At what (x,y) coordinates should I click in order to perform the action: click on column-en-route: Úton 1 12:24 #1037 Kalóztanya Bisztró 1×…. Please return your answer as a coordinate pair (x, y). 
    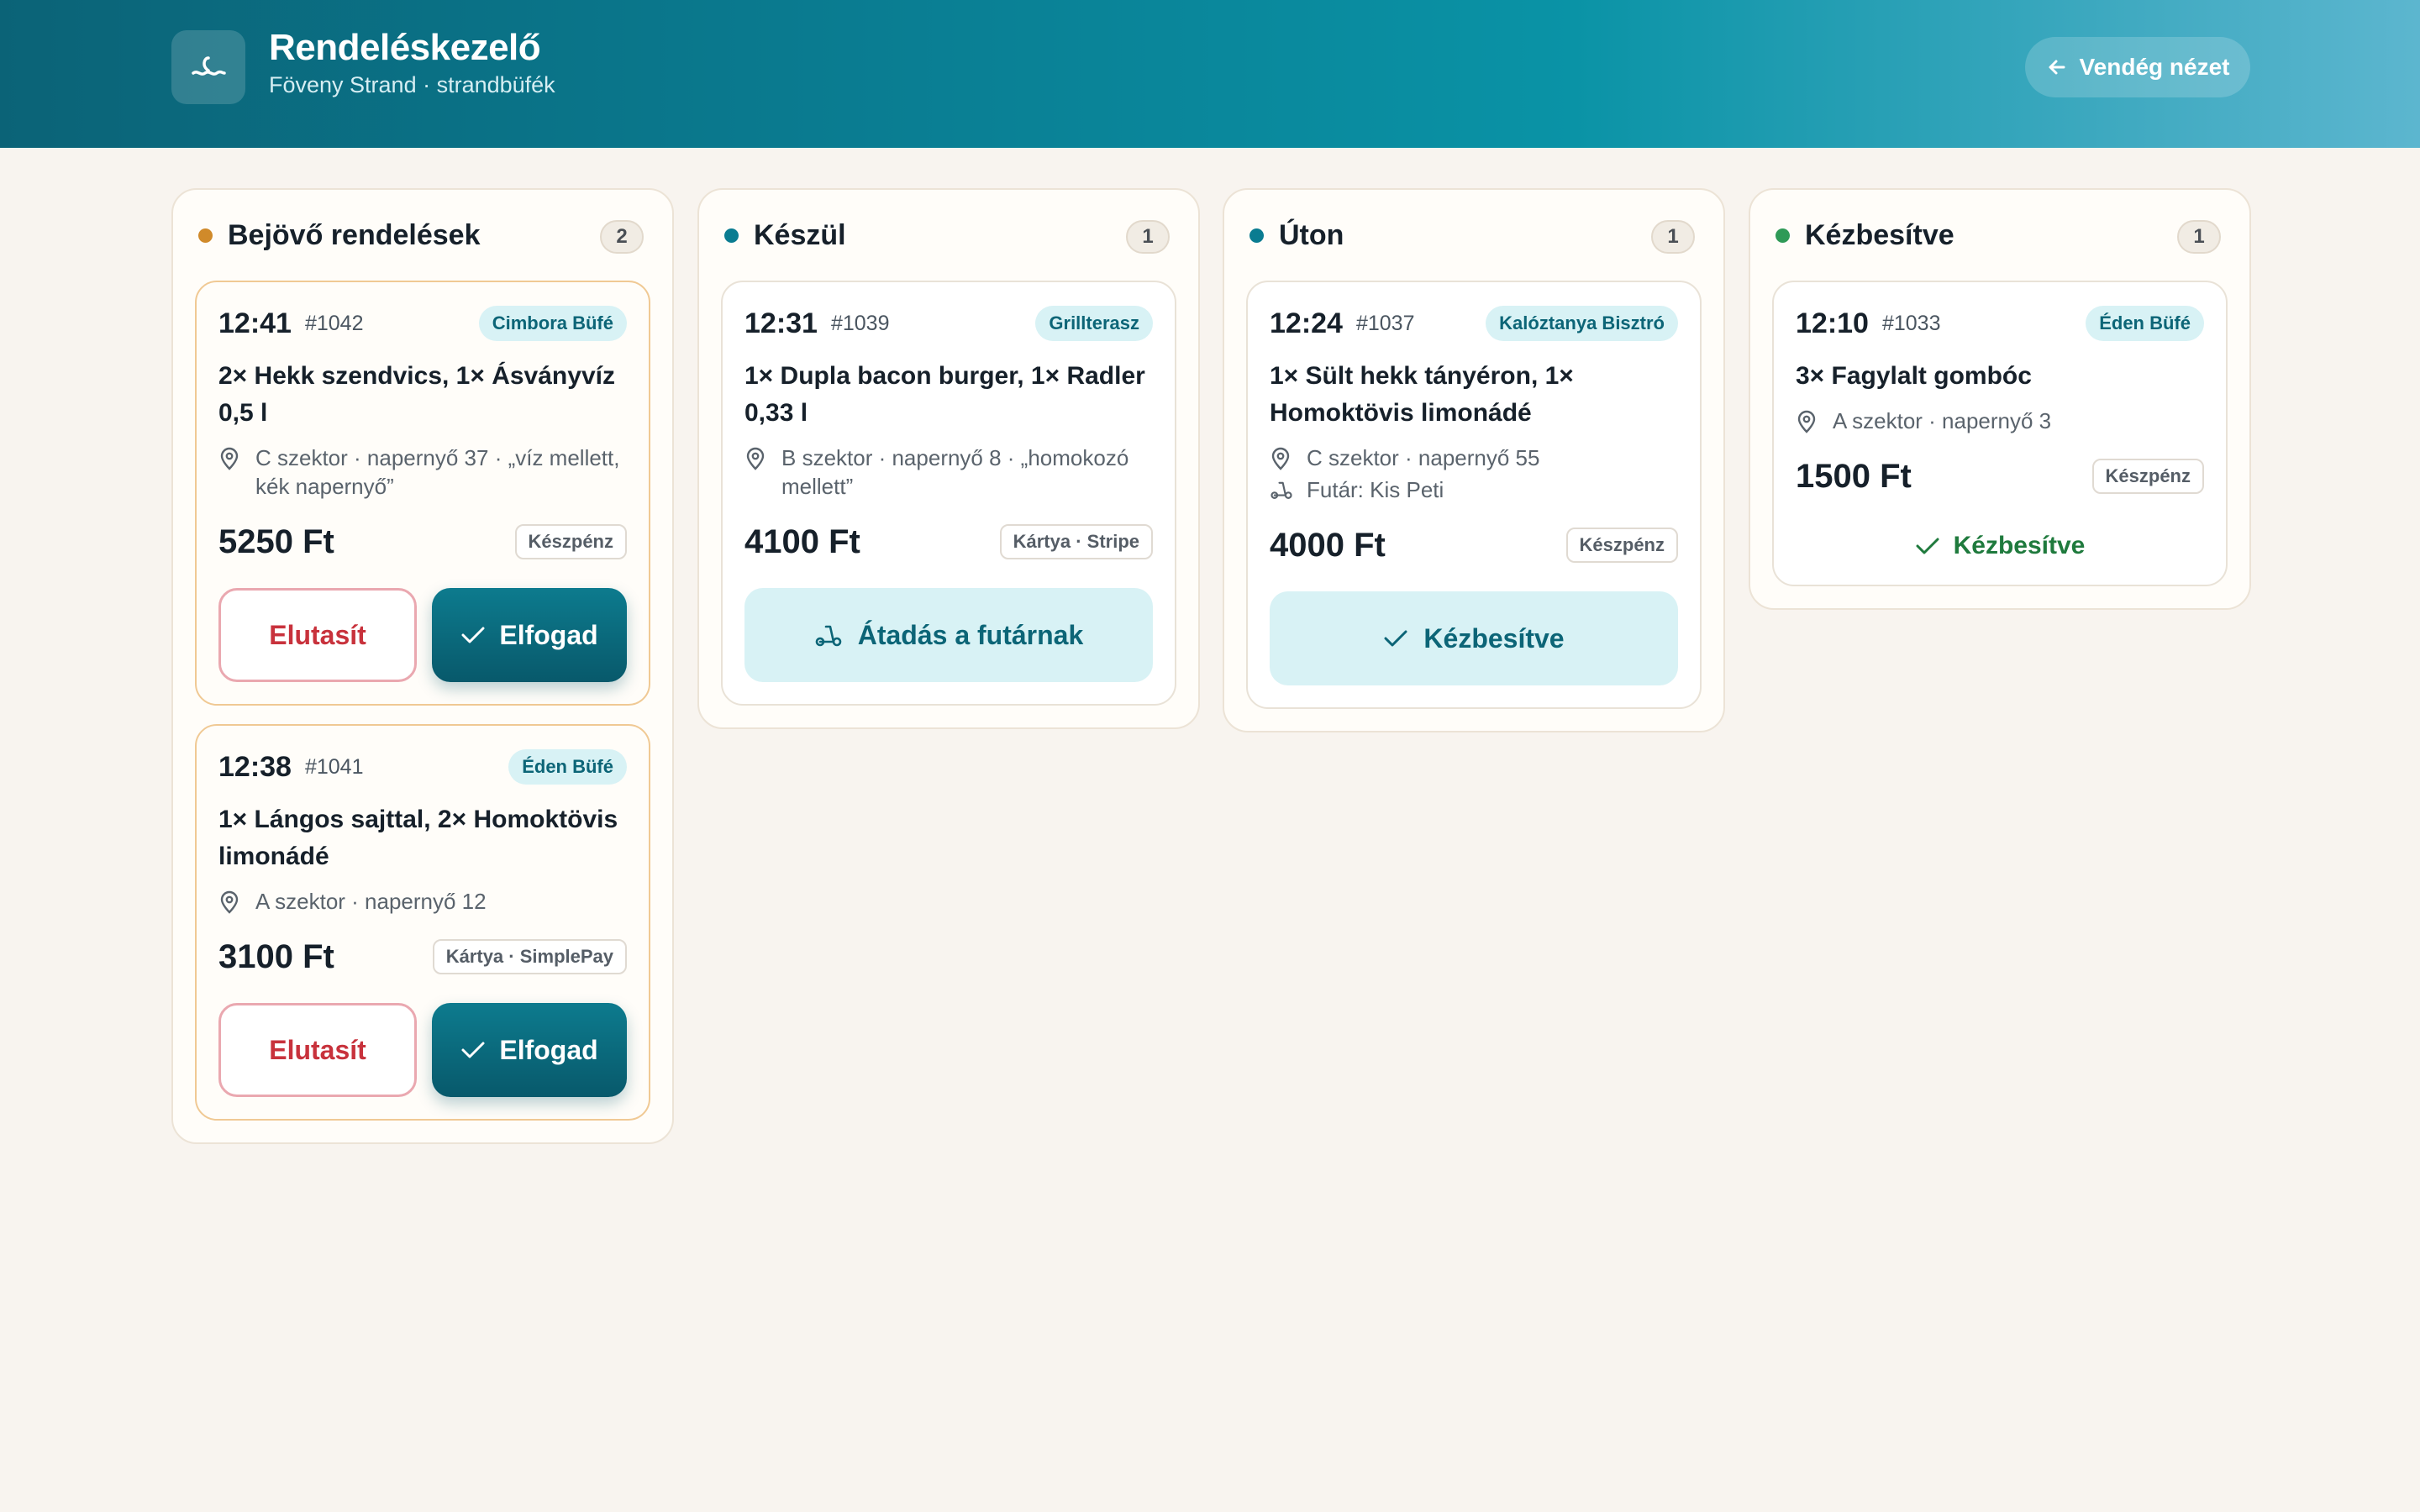
    Looking at the image, I should click on (1474, 460).